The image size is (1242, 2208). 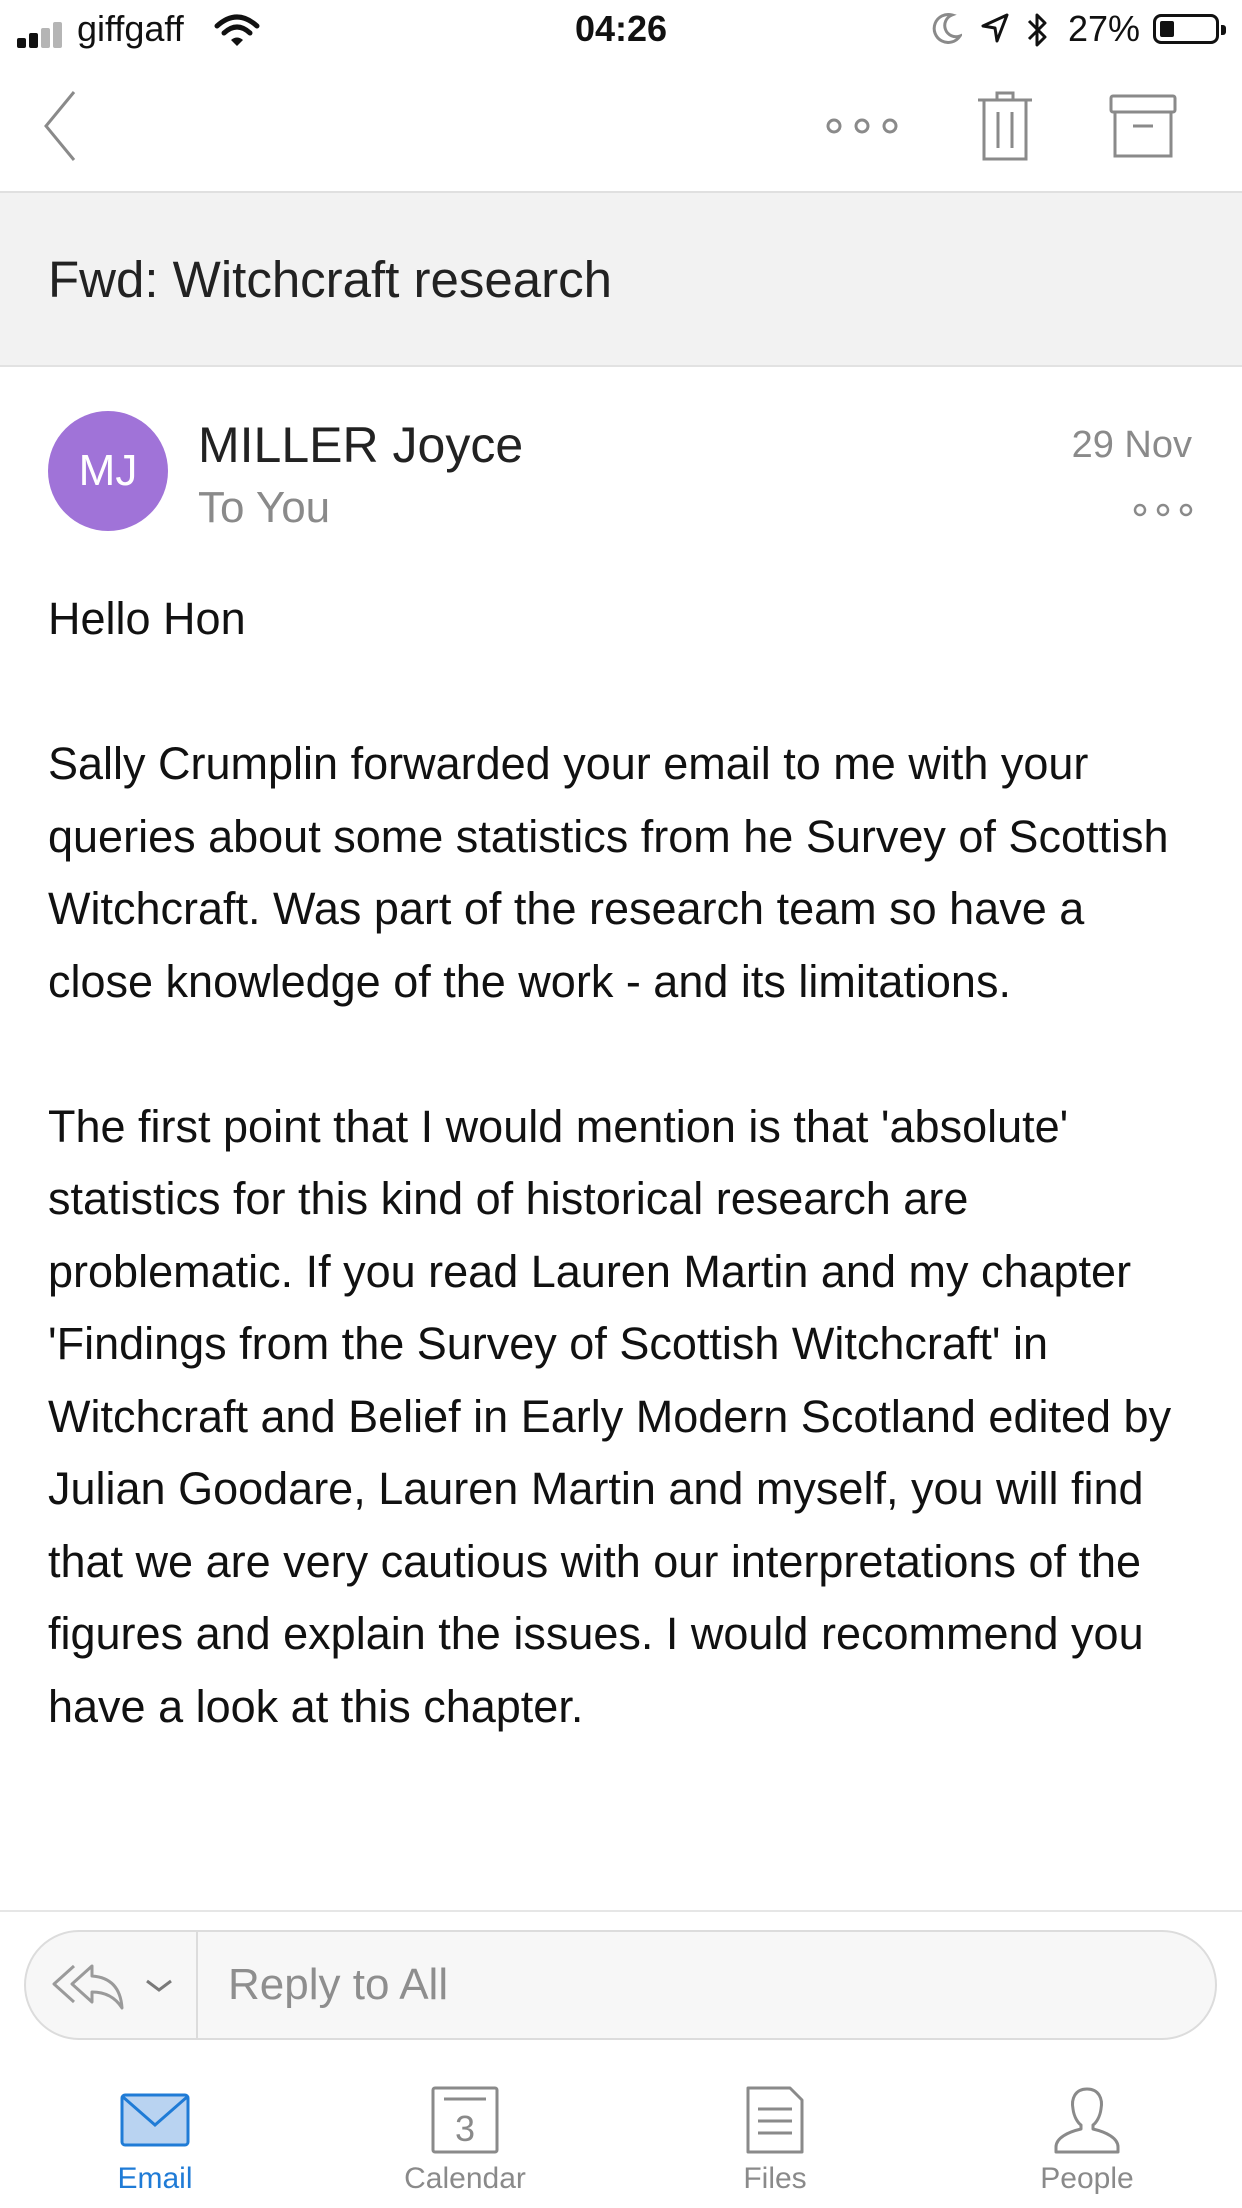 What do you see at coordinates (1131, 445) in the screenshot?
I see `email-date: 29 Nov` at bounding box center [1131, 445].